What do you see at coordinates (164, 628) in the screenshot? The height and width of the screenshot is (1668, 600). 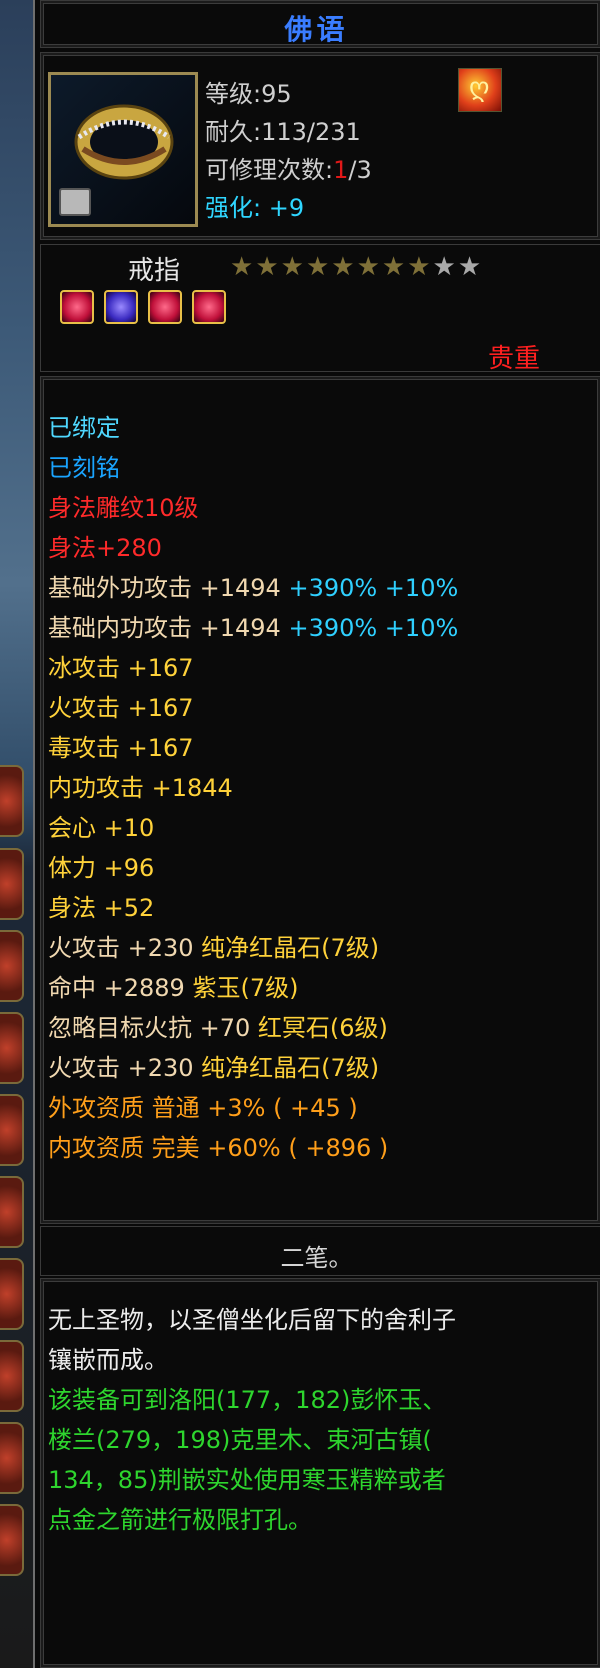 I see `attribute-text: 基础内功攻击 +1494` at bounding box center [164, 628].